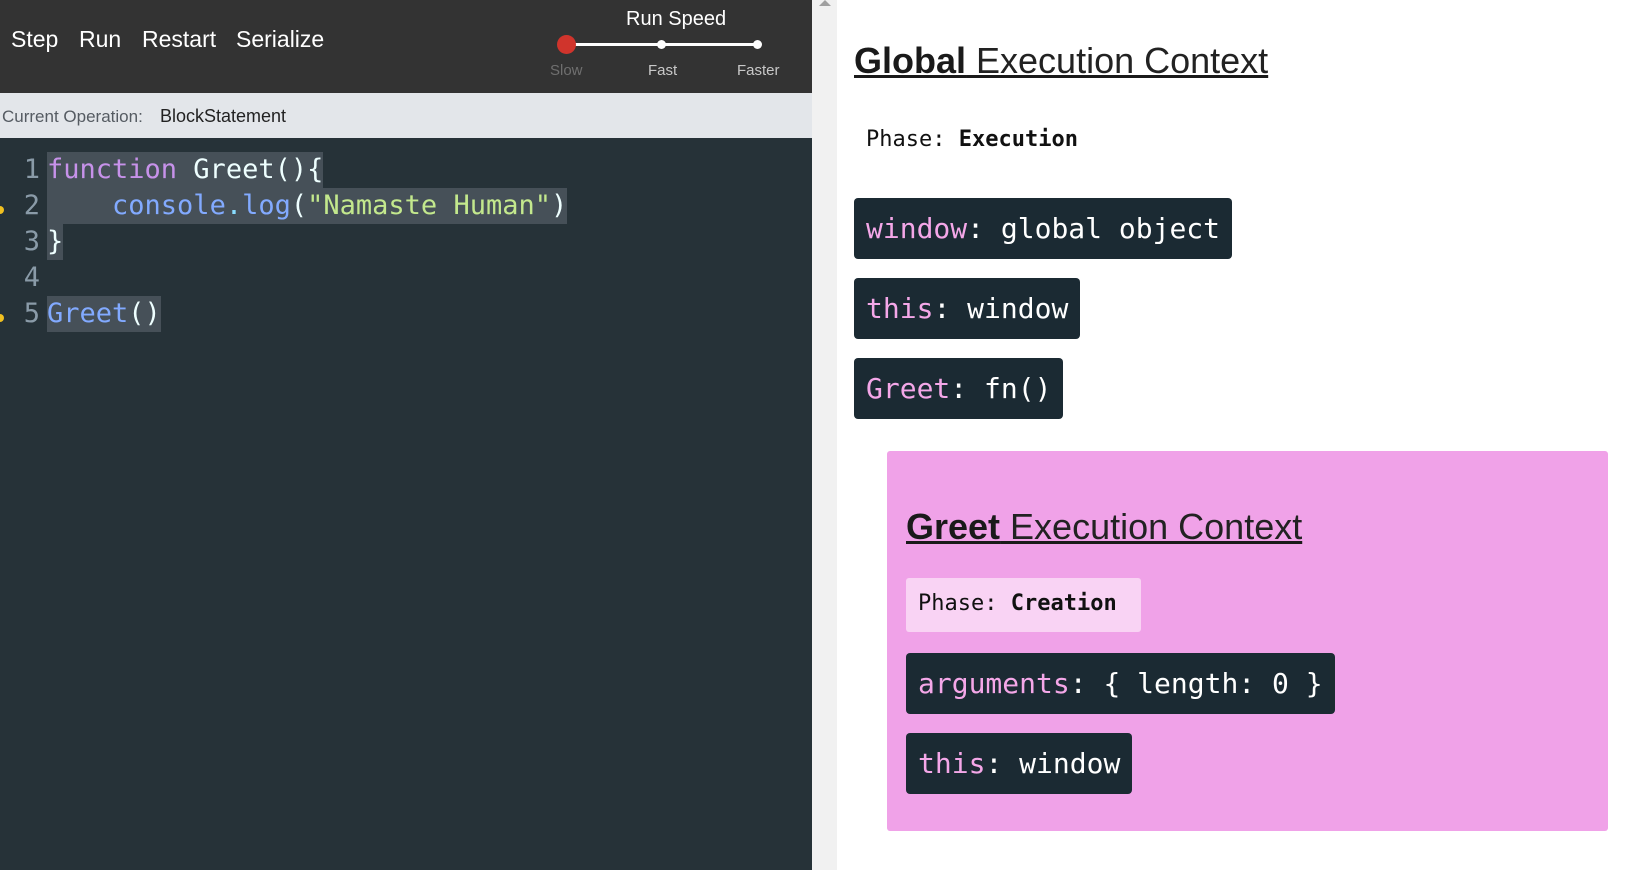  I want to click on step-button: Step, so click(34, 39).